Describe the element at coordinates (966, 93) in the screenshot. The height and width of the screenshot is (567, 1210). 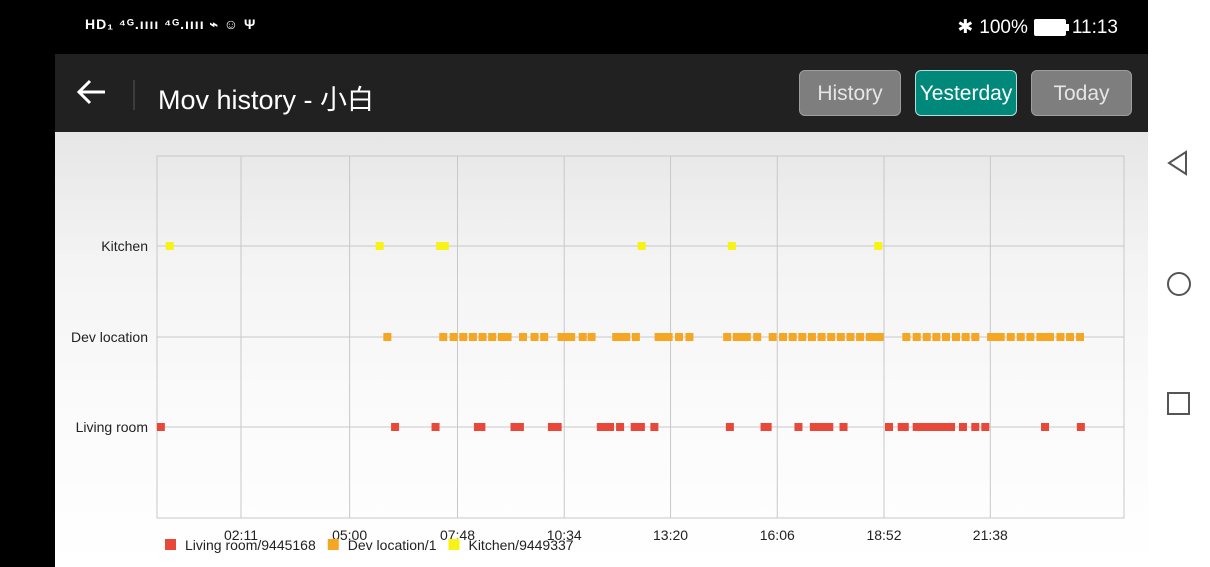
I see `yesterday-button: Yesterday` at that location.